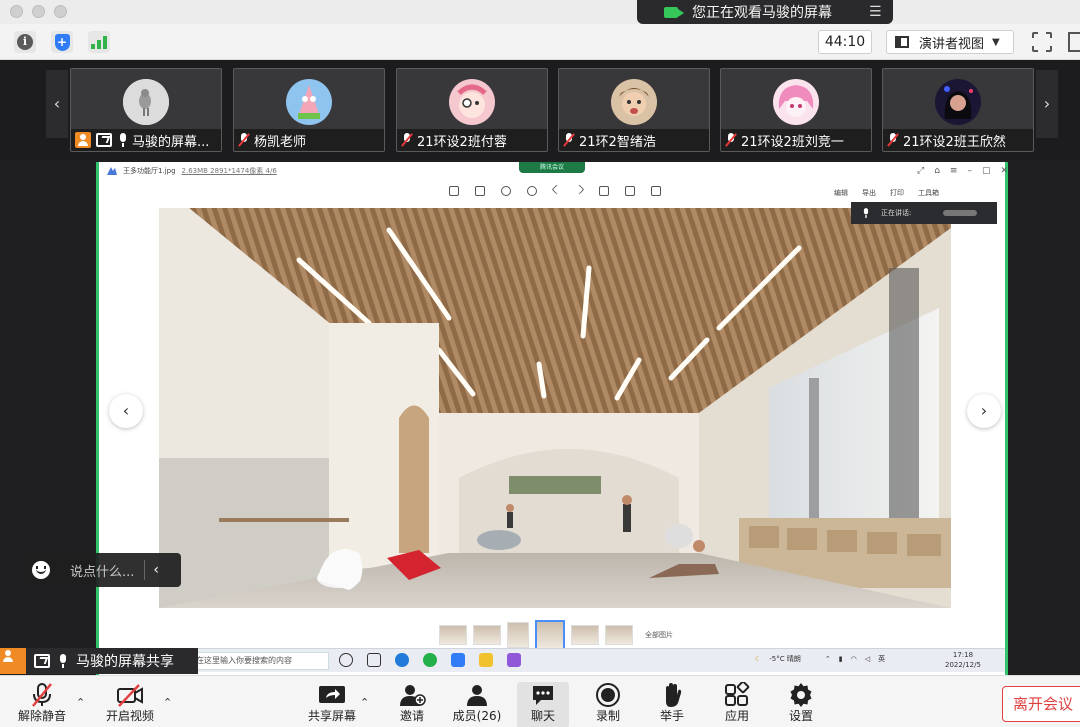 This screenshot has width=1080, height=727. I want to click on taskbar-search: 在这里输入你要搜索的内容, so click(259, 661).